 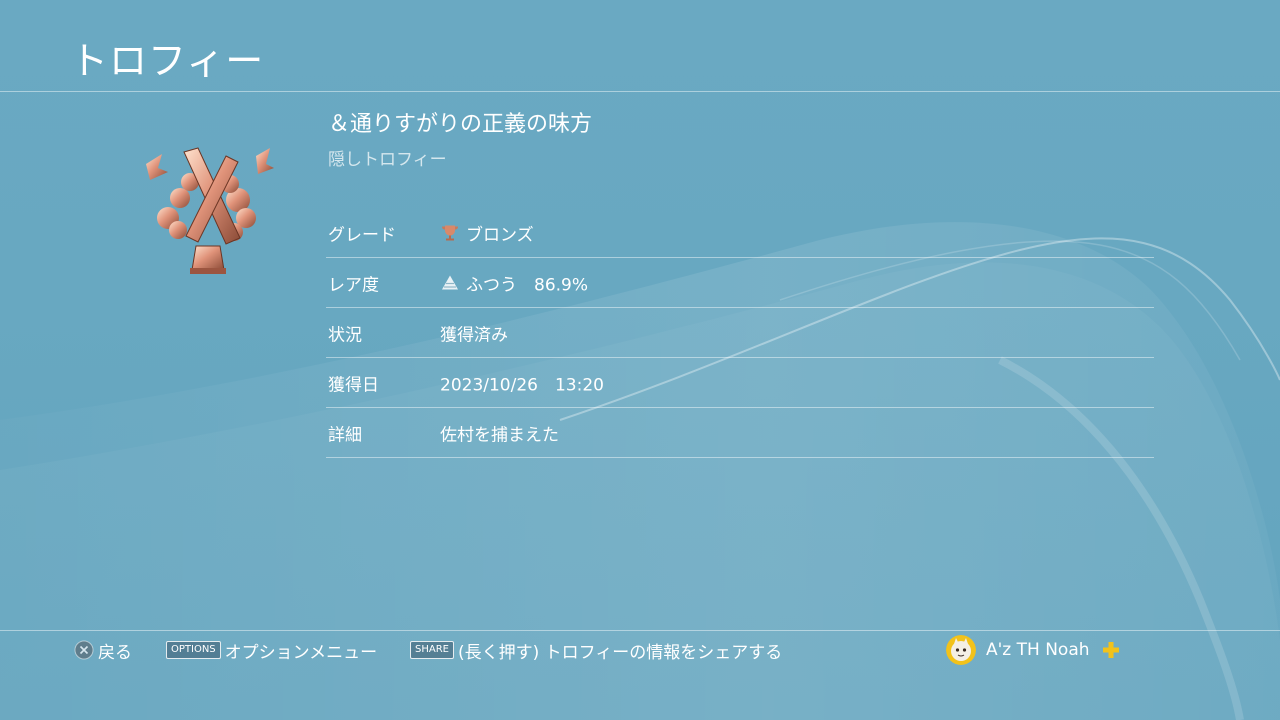 What do you see at coordinates (450, 282) in the screenshot?
I see `rarity-pyramid-icon` at bounding box center [450, 282].